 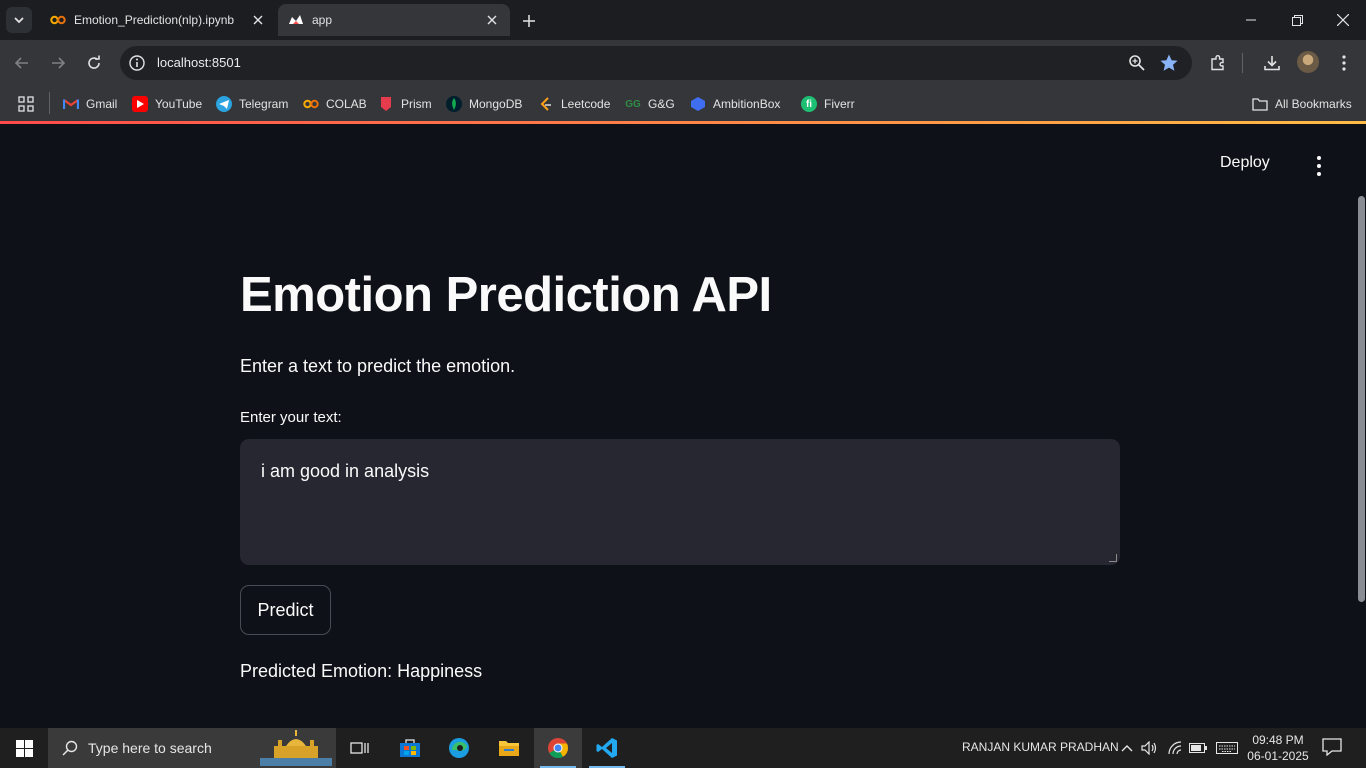 What do you see at coordinates (1149, 748) in the screenshot?
I see `volume-button` at bounding box center [1149, 748].